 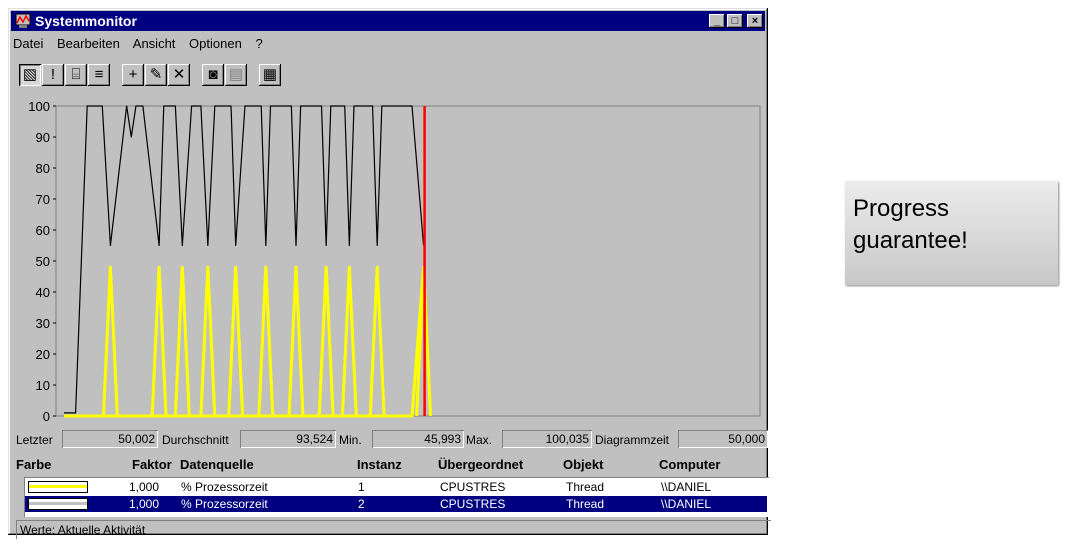 What do you see at coordinates (28, 43) in the screenshot?
I see `menu-datei: Datei` at bounding box center [28, 43].